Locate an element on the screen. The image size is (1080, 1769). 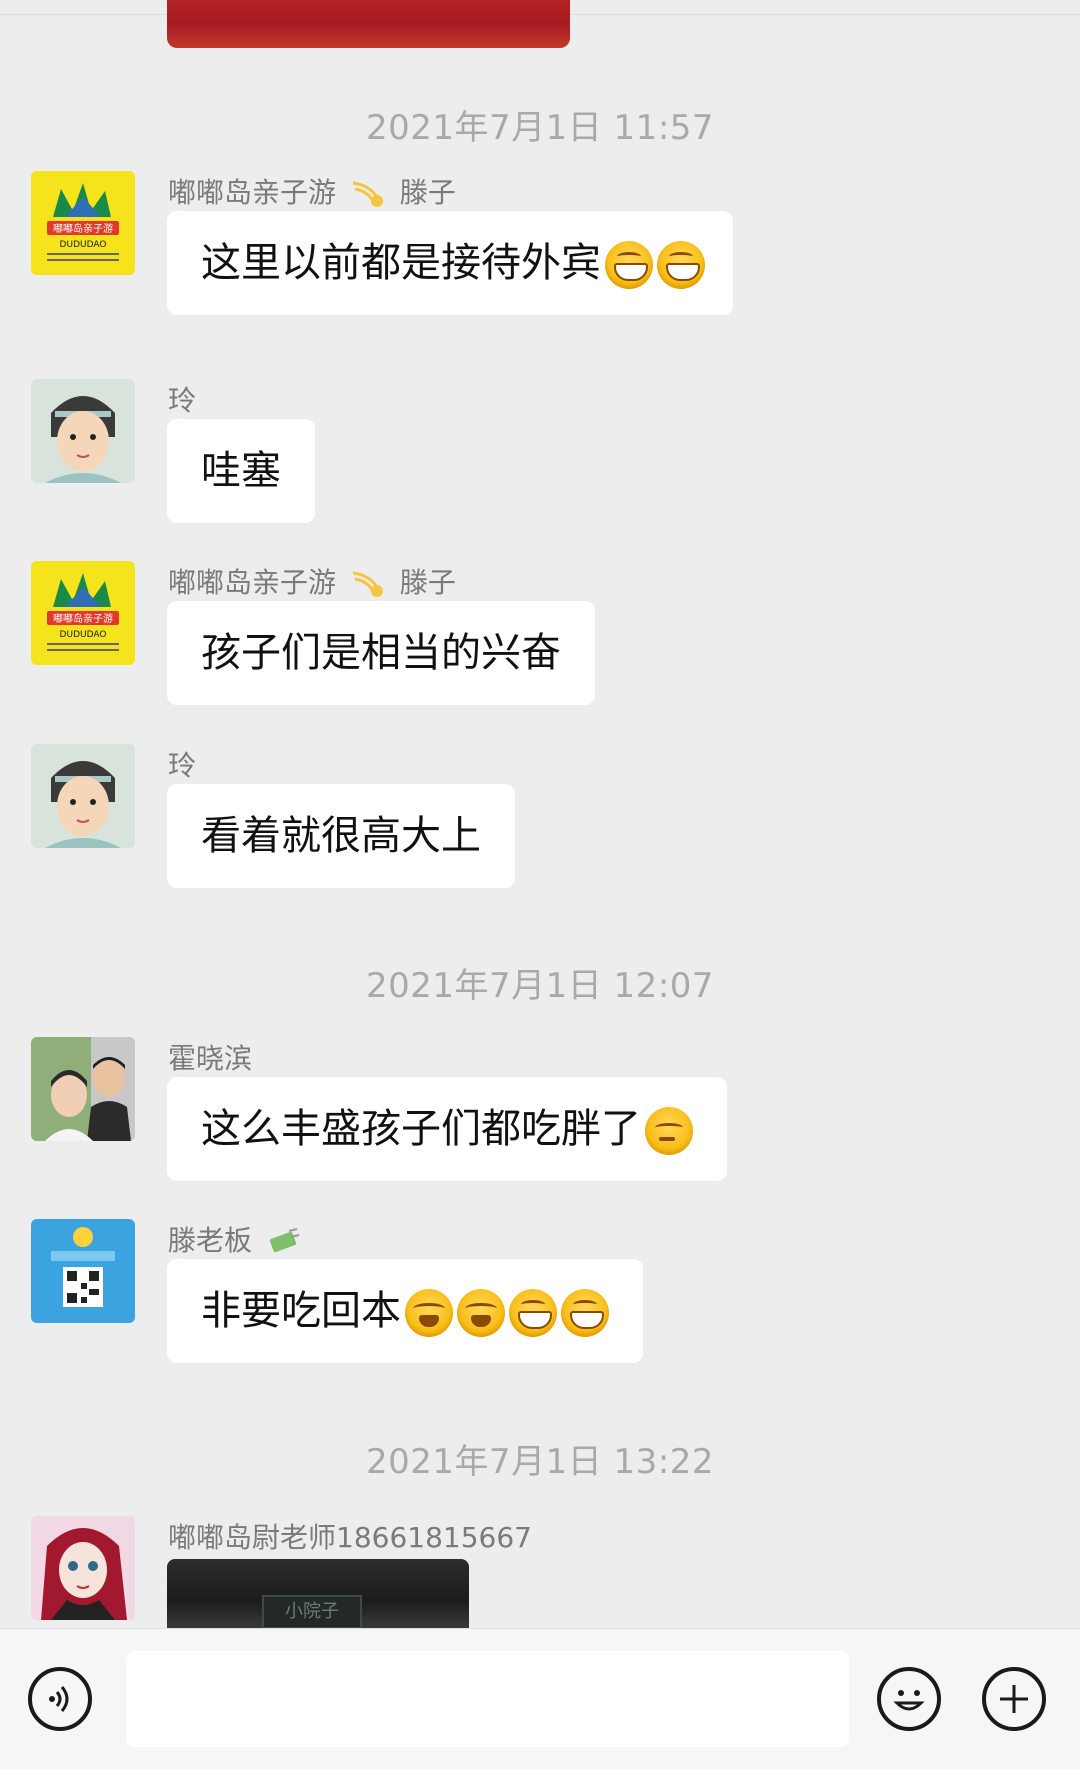
image-message-partial is located at coordinates (368, 24).